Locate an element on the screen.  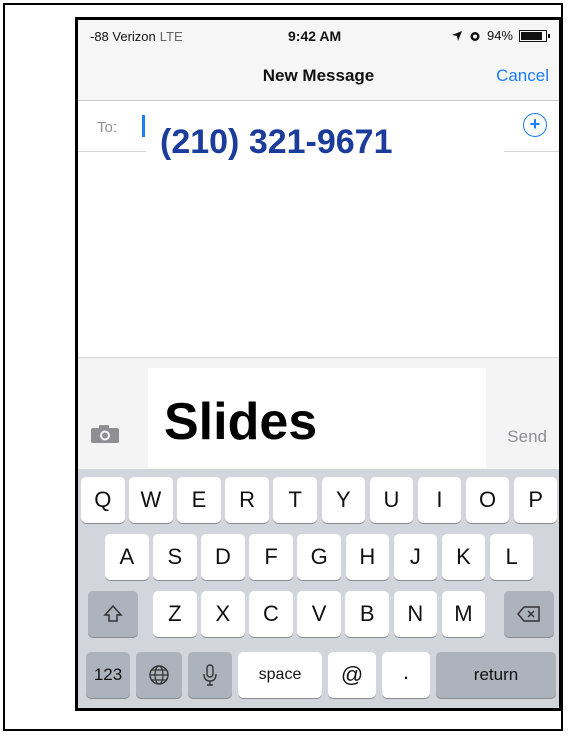
backspace-icon is located at coordinates (528, 614).